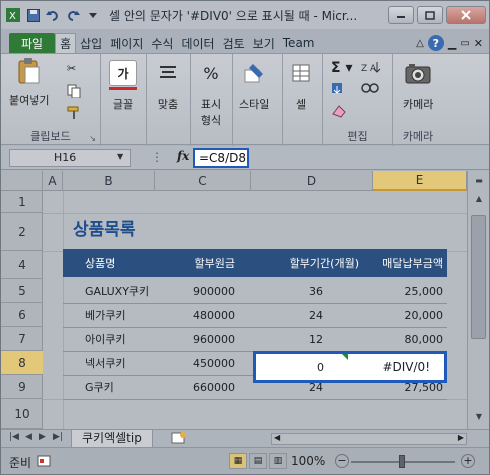 The height and width of the screenshot is (475, 490). What do you see at coordinates (70, 158) in the screenshot?
I see `name-box: H16` at bounding box center [70, 158].